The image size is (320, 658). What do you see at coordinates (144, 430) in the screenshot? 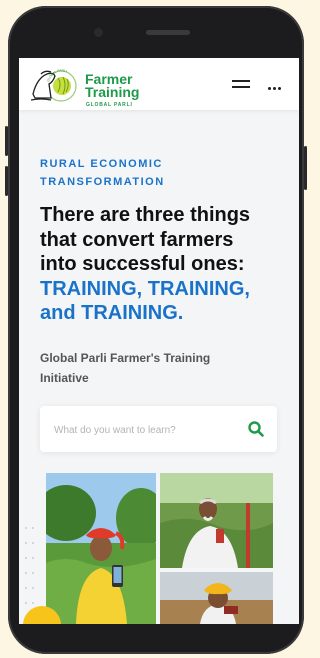
I see `search-input` at bounding box center [144, 430].